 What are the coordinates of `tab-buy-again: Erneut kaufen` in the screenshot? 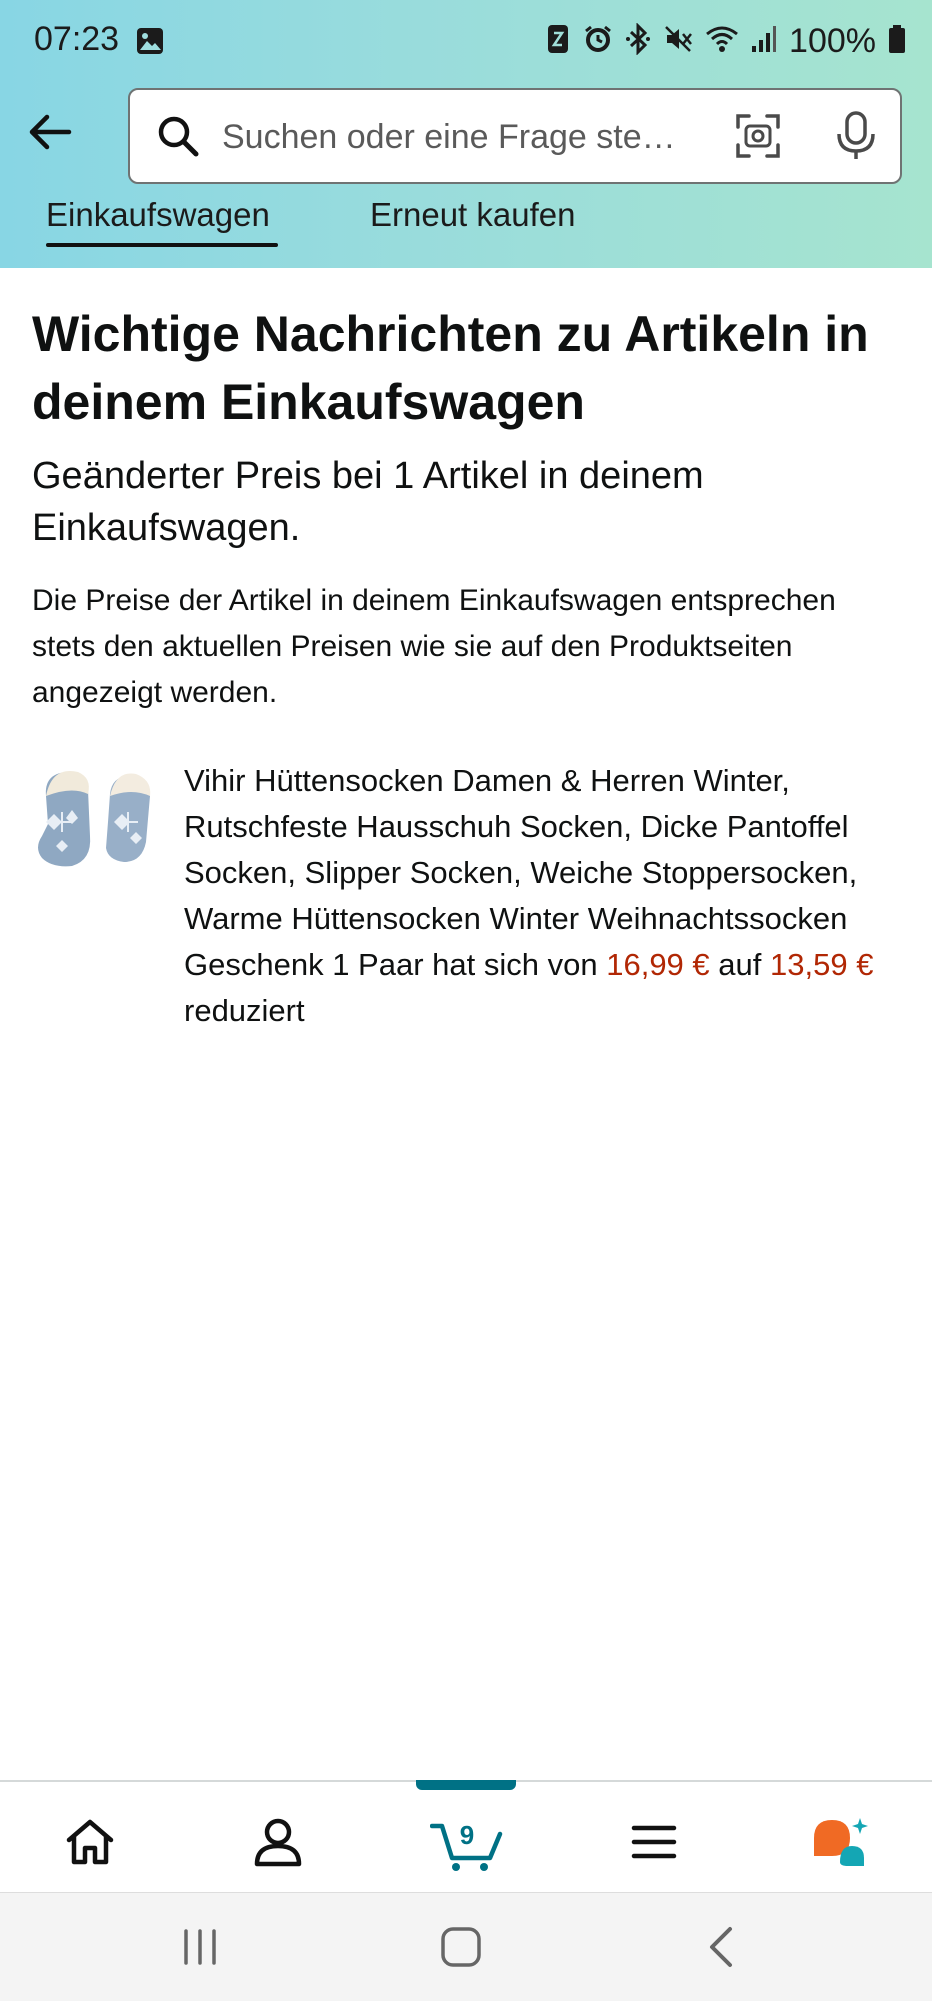 It's located at (472, 215).